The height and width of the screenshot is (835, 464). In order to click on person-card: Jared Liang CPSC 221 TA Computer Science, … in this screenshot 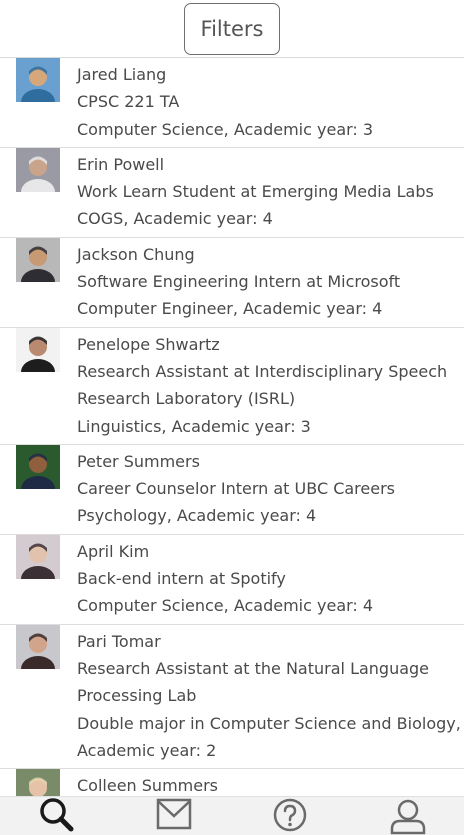, I will do `click(232, 103)`.